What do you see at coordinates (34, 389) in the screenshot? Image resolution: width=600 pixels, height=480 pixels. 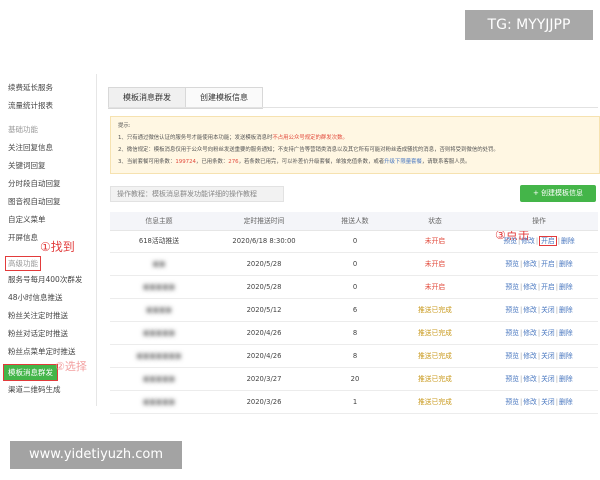 I see `sidebar-item-channel-qrcode: 渠道二维码生成` at bounding box center [34, 389].